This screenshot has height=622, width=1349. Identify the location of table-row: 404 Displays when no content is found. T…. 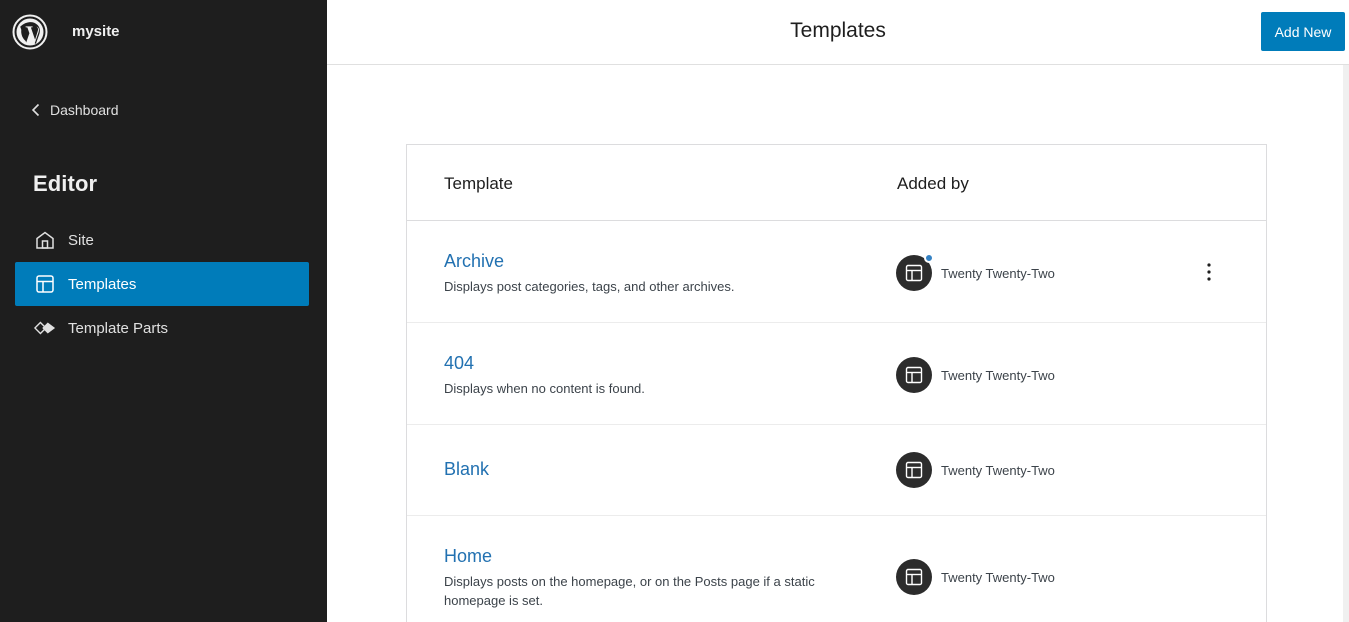
(836, 374).